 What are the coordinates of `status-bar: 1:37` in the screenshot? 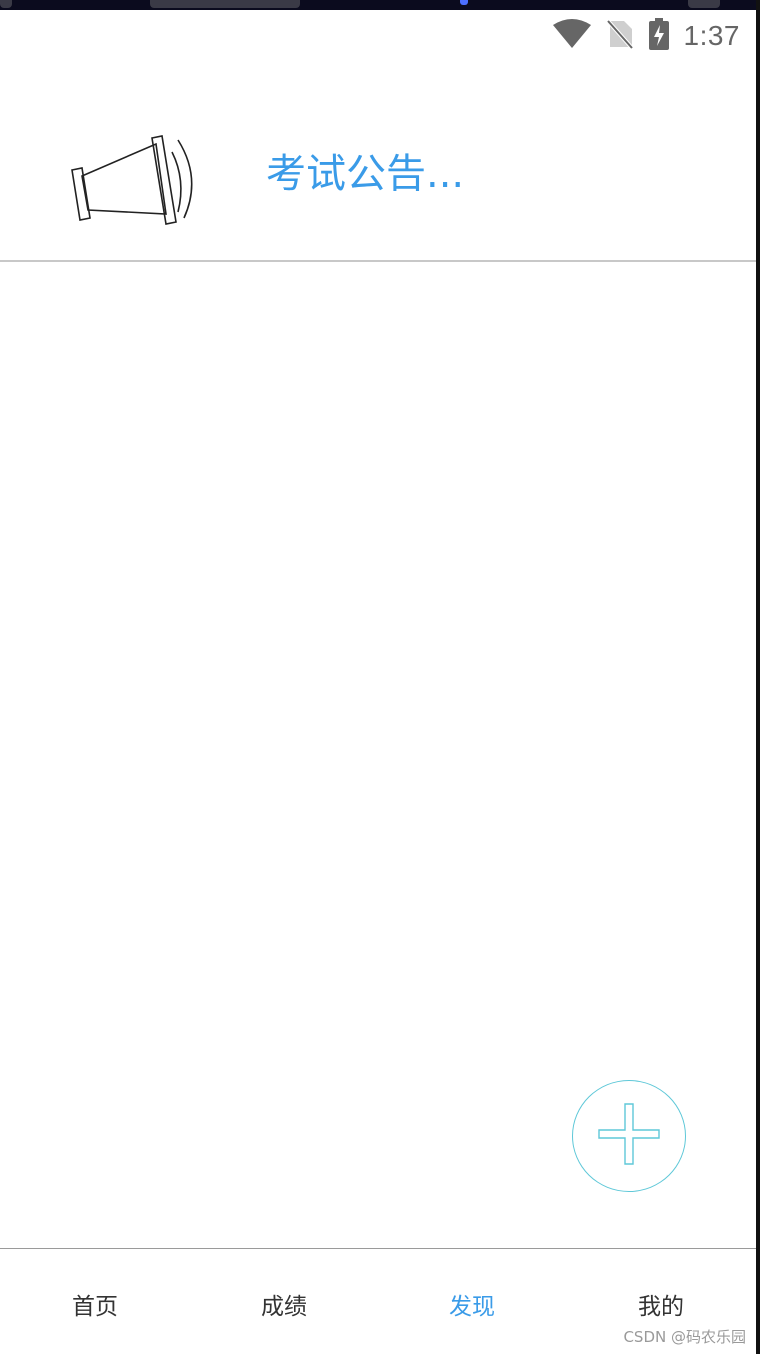 It's located at (378, 36).